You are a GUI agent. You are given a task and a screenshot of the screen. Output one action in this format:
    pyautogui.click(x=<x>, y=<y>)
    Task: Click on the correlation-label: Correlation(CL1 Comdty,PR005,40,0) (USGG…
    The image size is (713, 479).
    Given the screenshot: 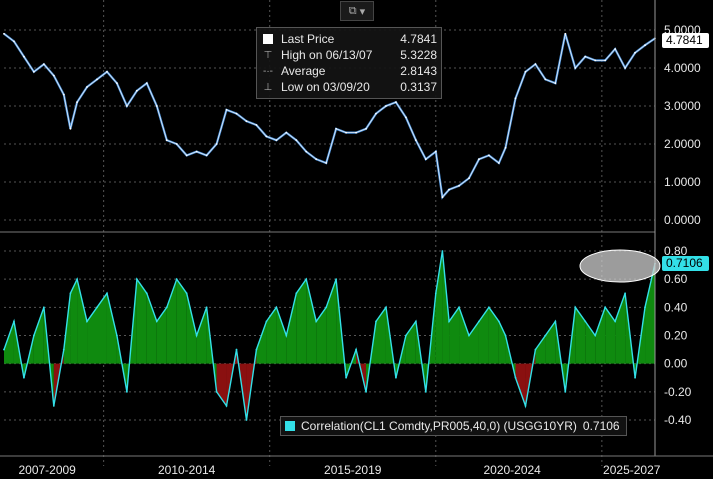 What is the action you would take?
    pyautogui.click(x=439, y=426)
    